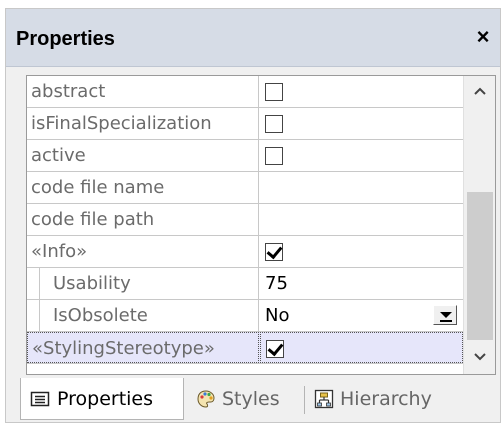 Image resolution: width=503 pixels, height=425 pixels. I want to click on dropdown-button, so click(445, 315).